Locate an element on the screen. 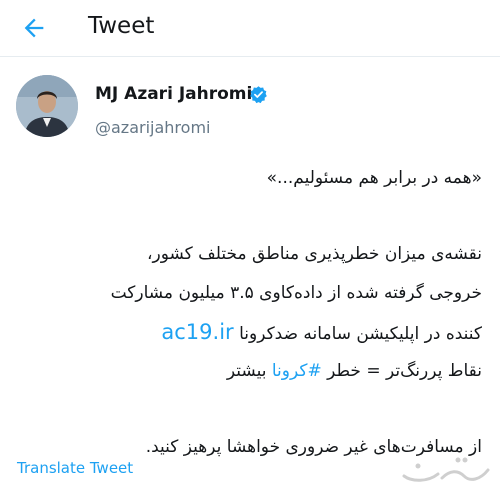  tweet-line: «همه در برابر هم مسئولیم...» is located at coordinates (374, 178).